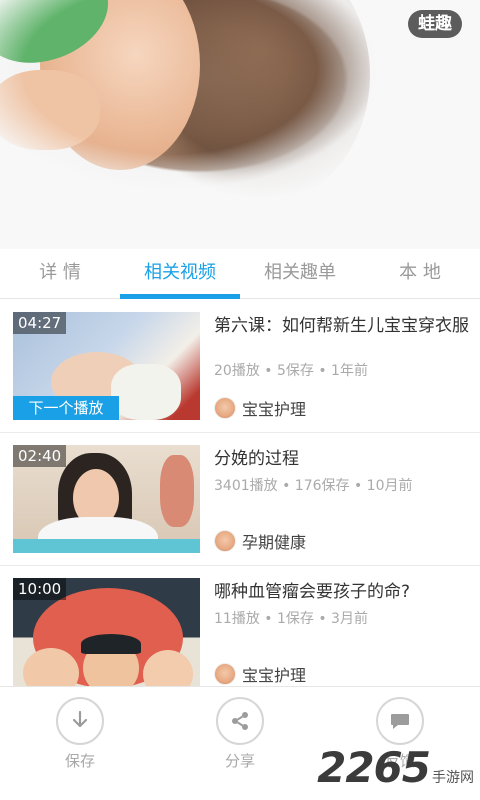 This screenshot has height=800, width=480. I want to click on bottom-action-bar: 保存 分享 反馈 2265 手游网, so click(240, 743).